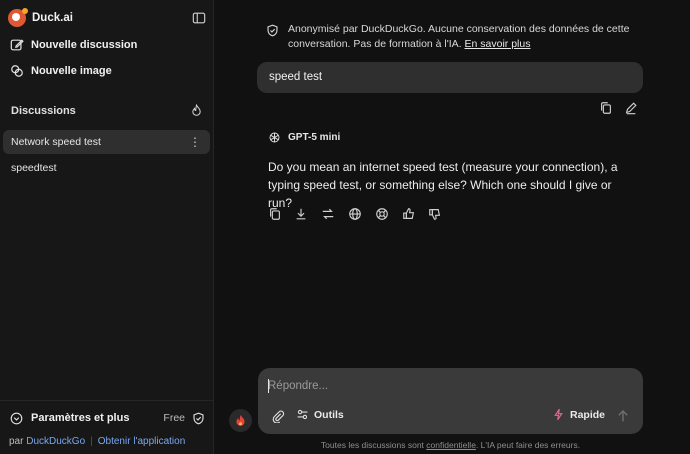  Describe the element at coordinates (107, 110) in the screenshot. I see `discussions-heading: Discussions` at that location.